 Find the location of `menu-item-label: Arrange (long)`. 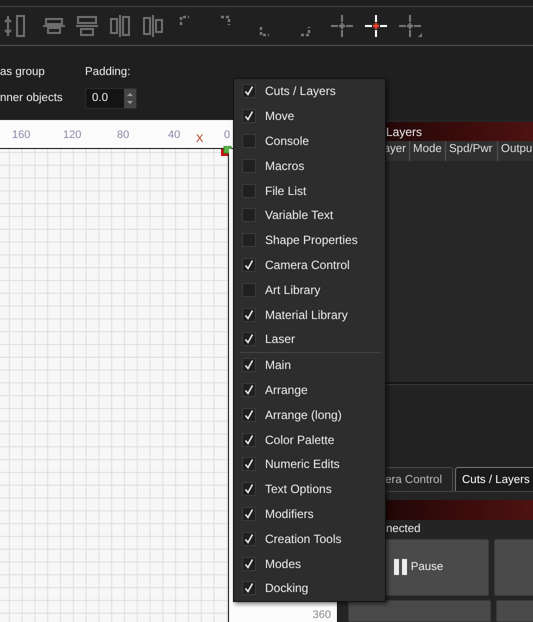

menu-item-label: Arrange (long) is located at coordinates (303, 415).